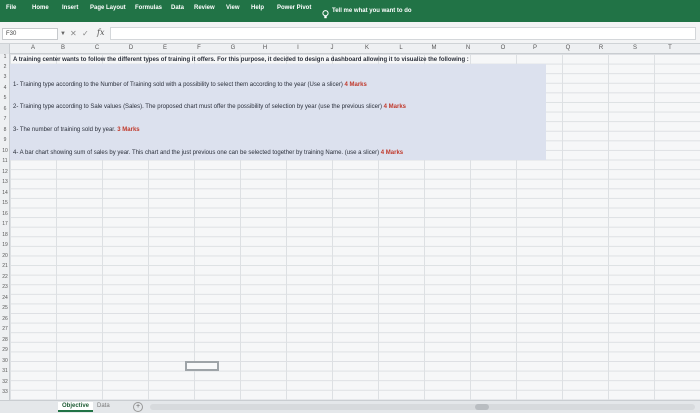 Image resolution: width=700 pixels, height=413 pixels. Describe the element at coordinates (5, 287) in the screenshot. I see `row-header: 23` at that location.